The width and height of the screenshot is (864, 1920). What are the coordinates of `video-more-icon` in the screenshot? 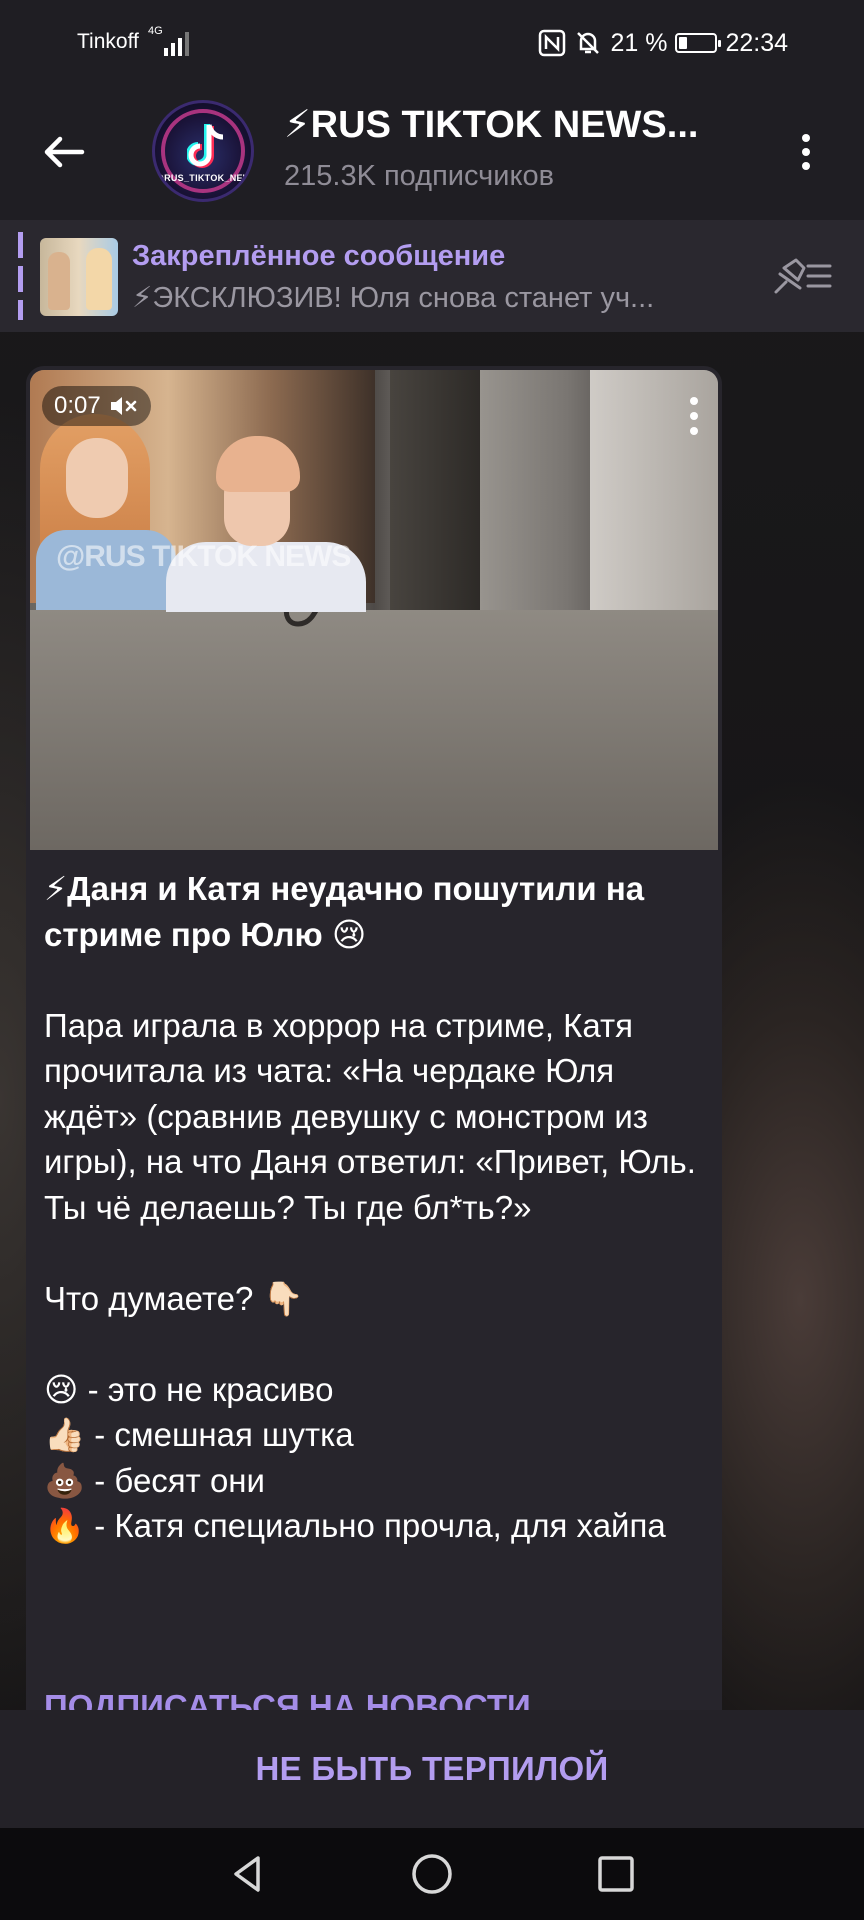 It's located at (694, 416).